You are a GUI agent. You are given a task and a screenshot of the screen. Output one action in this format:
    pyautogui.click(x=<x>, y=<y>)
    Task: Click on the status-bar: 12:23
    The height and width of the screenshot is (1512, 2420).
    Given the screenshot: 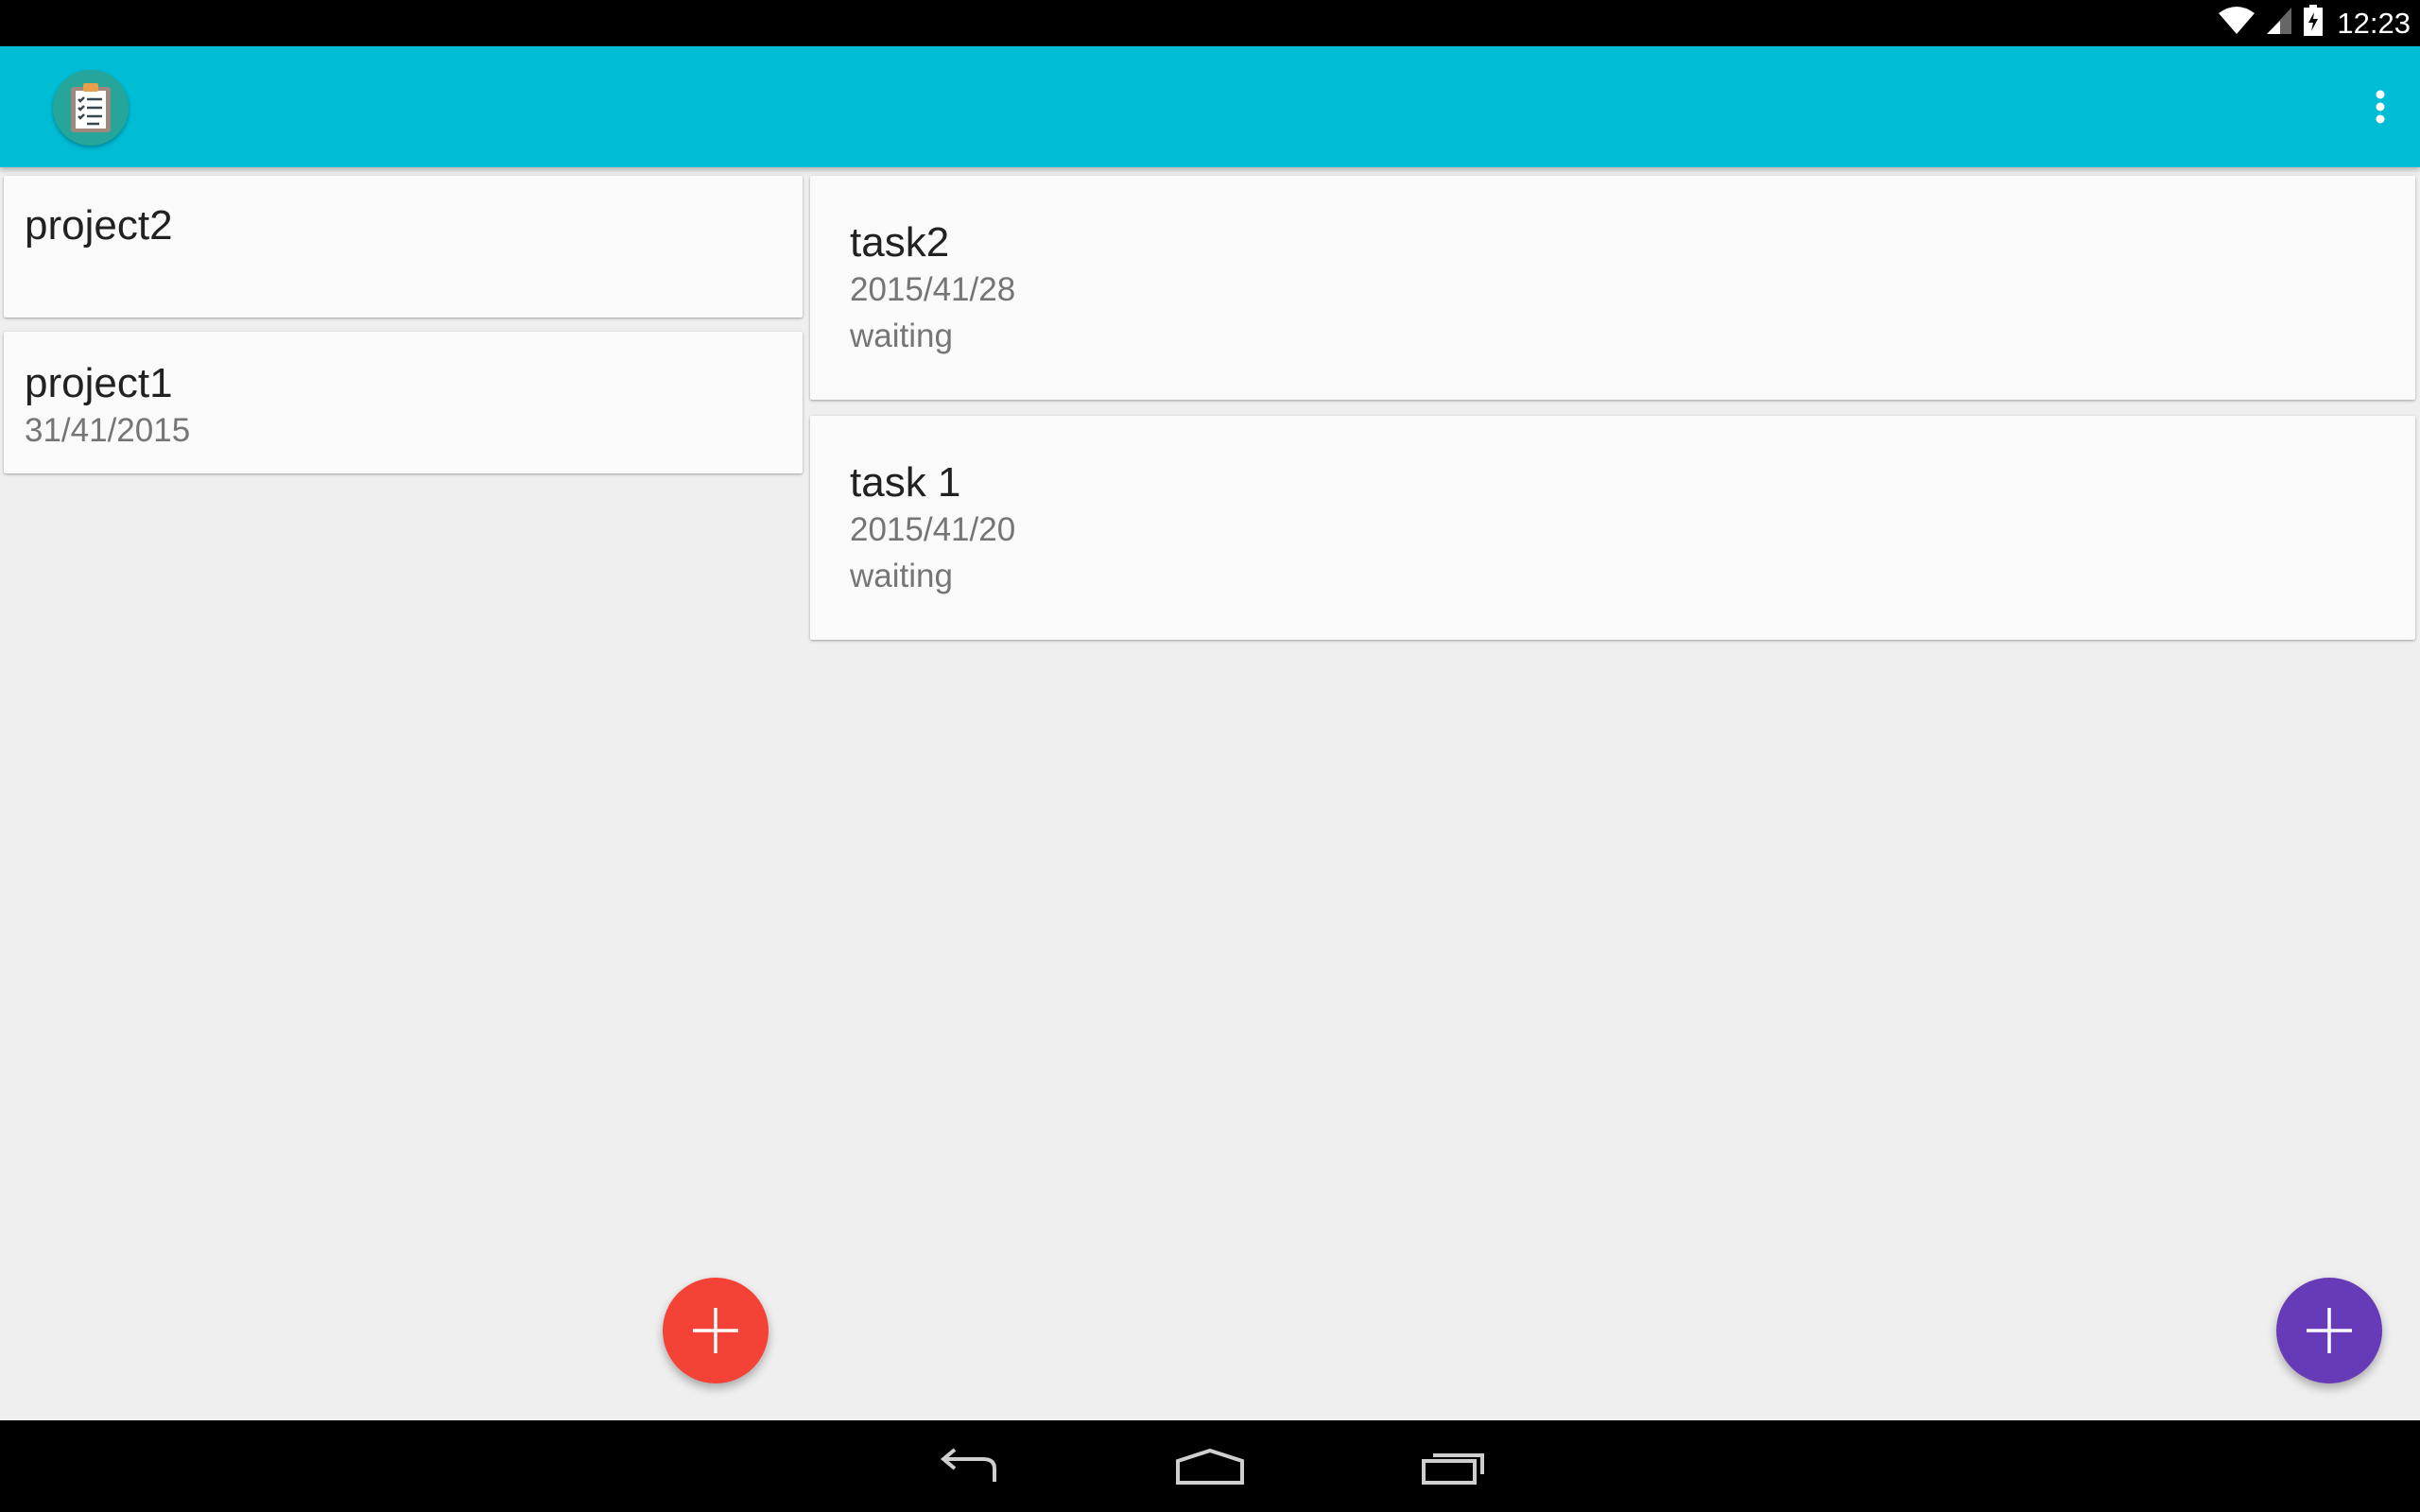 What is the action you would take?
    pyautogui.click(x=1210, y=23)
    